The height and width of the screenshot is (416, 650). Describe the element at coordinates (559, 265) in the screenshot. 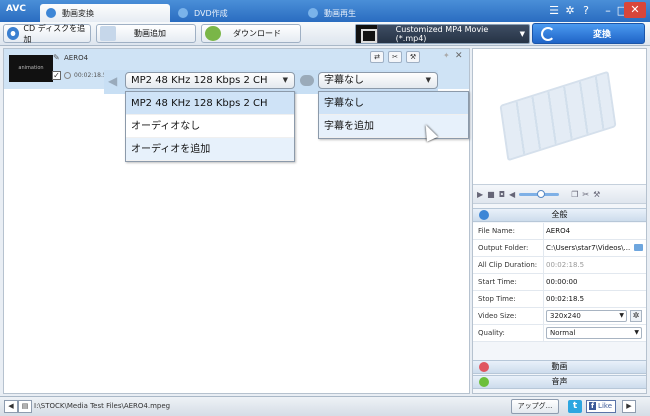

I see `prop-all-clip-duration: All Clip Duration: 00:02:18.5` at that location.